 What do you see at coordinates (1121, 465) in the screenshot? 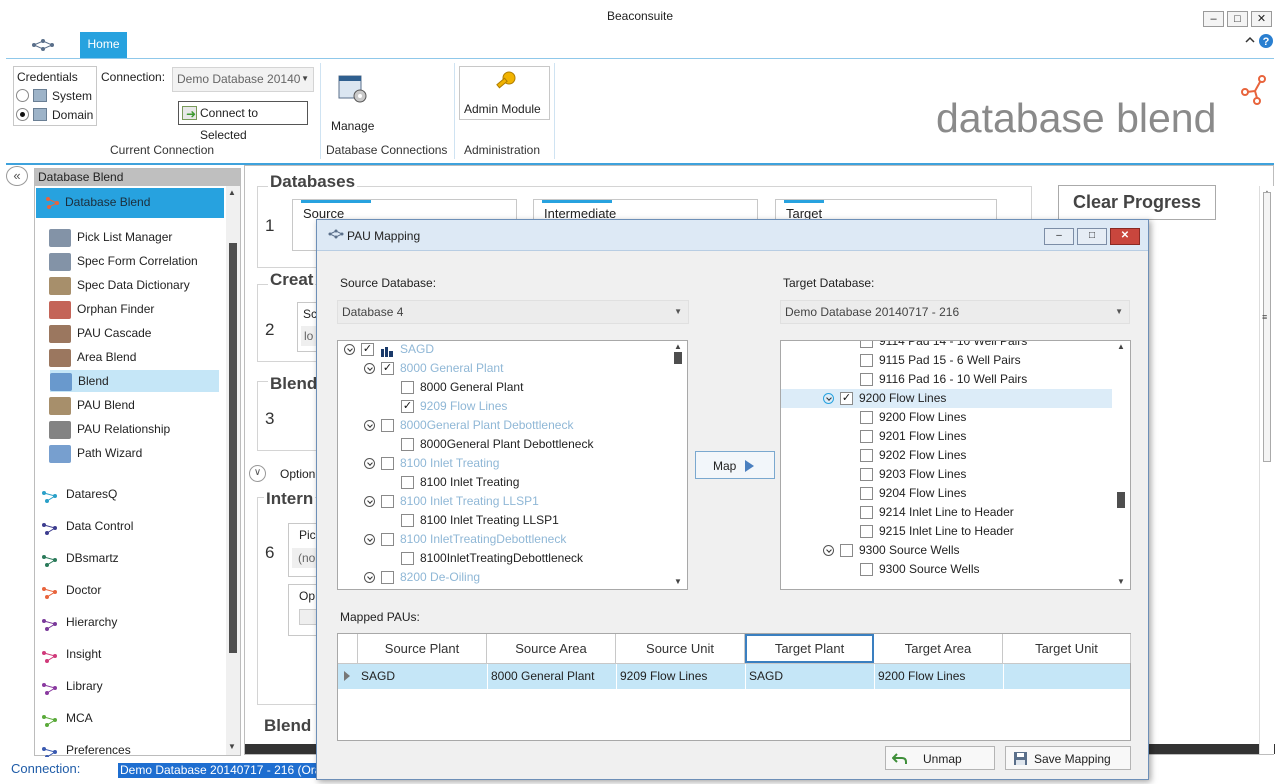
I see `target-tree-scrollbar: ▲ ▼` at bounding box center [1121, 465].